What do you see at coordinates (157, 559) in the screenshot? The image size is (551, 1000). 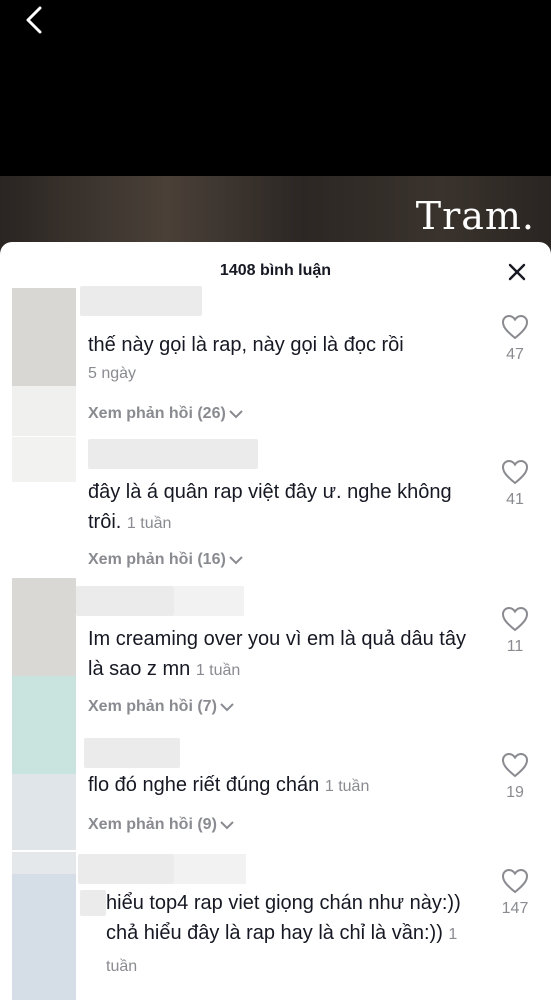 I see `view-replies-label: Xem phản hồi (16)` at bounding box center [157, 559].